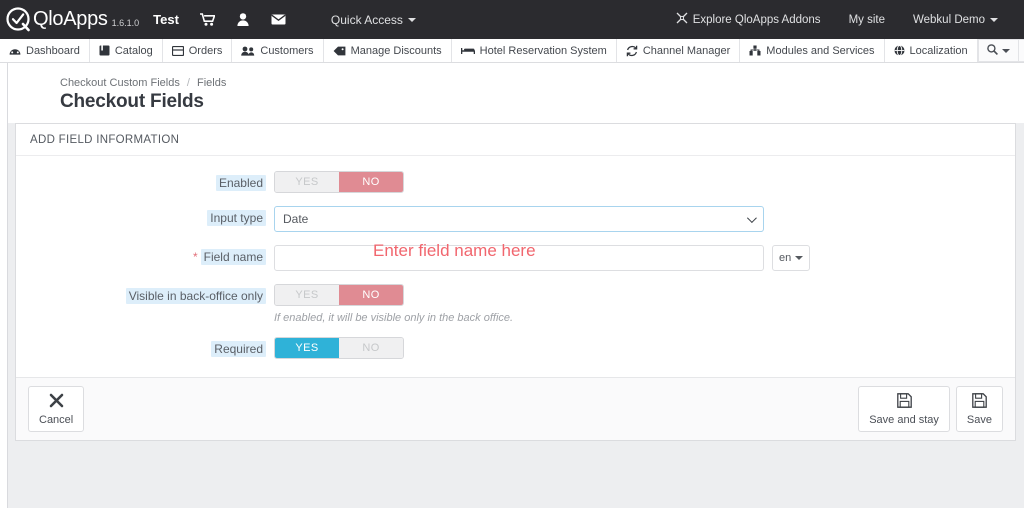 The height and width of the screenshot is (508, 1024). Describe the element at coordinates (240, 183) in the screenshot. I see `label-text: Enabled` at that location.